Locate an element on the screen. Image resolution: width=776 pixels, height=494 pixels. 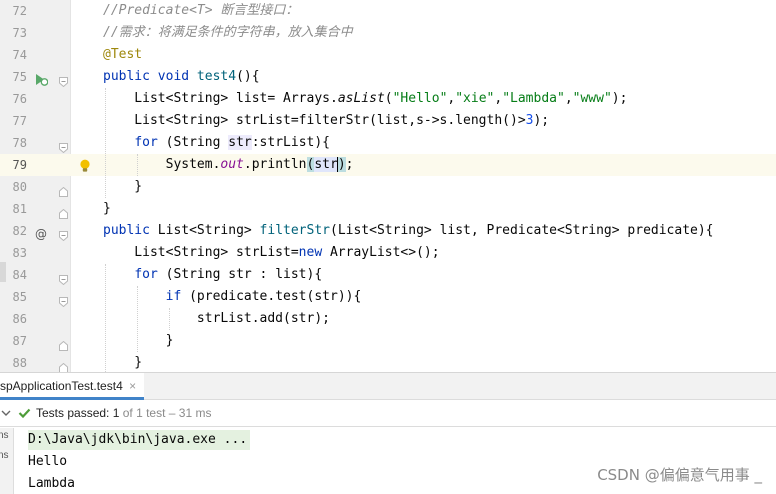
code-text: @Test is located at coordinates (122, 55).